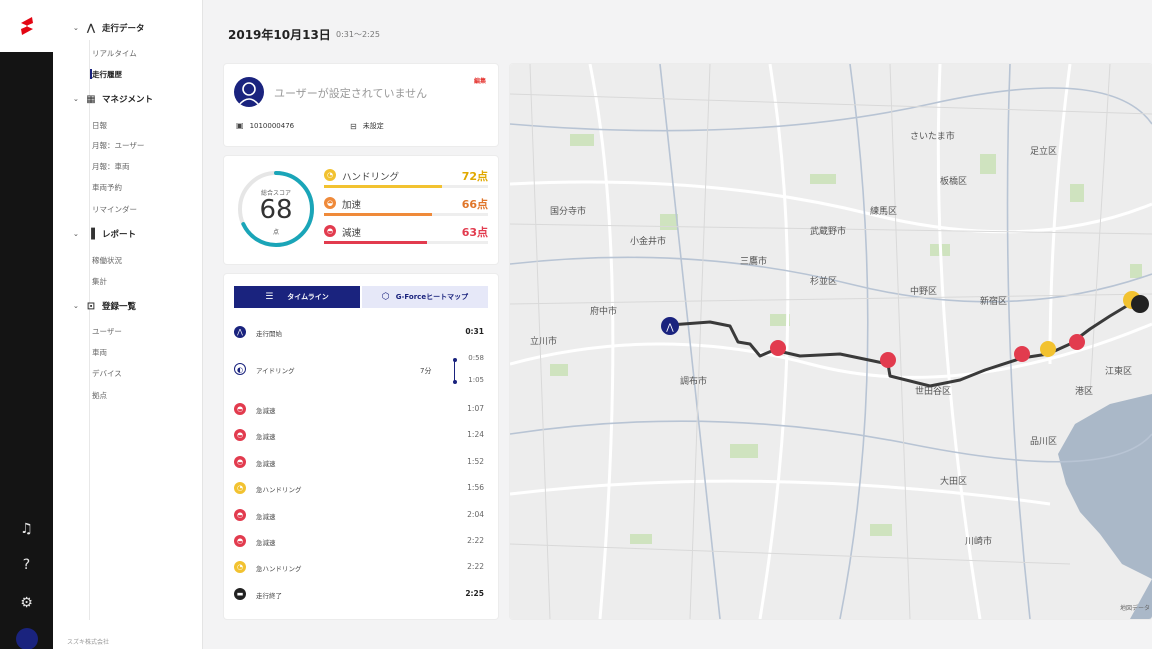 This screenshot has height=649, width=1152. Describe the element at coordinates (352, 233) in the screenshot. I see `metric-name: 減速` at that location.